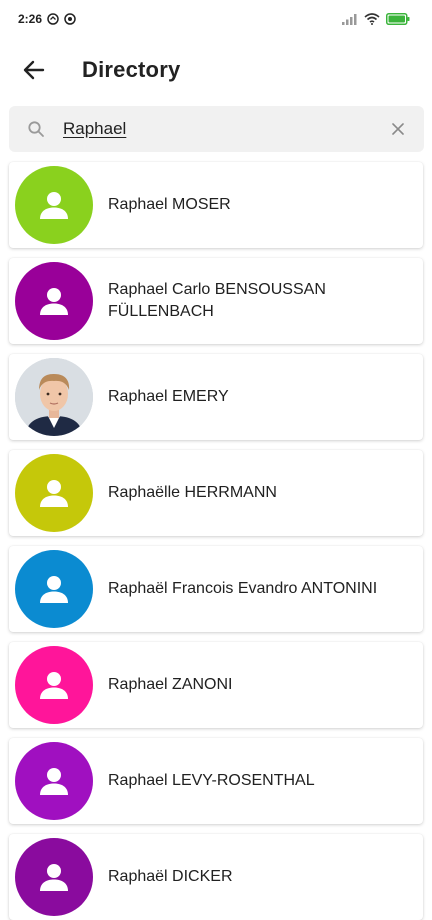 This screenshot has width=432, height=920. What do you see at coordinates (131, 69) in the screenshot?
I see `page-title: Directory` at bounding box center [131, 69].